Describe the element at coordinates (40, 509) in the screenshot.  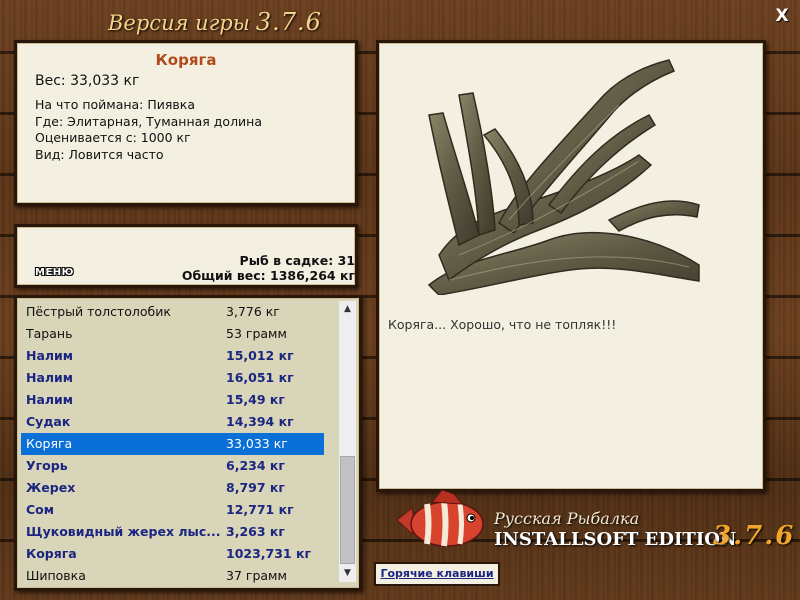
I see `list-item-name: Сом` at that location.